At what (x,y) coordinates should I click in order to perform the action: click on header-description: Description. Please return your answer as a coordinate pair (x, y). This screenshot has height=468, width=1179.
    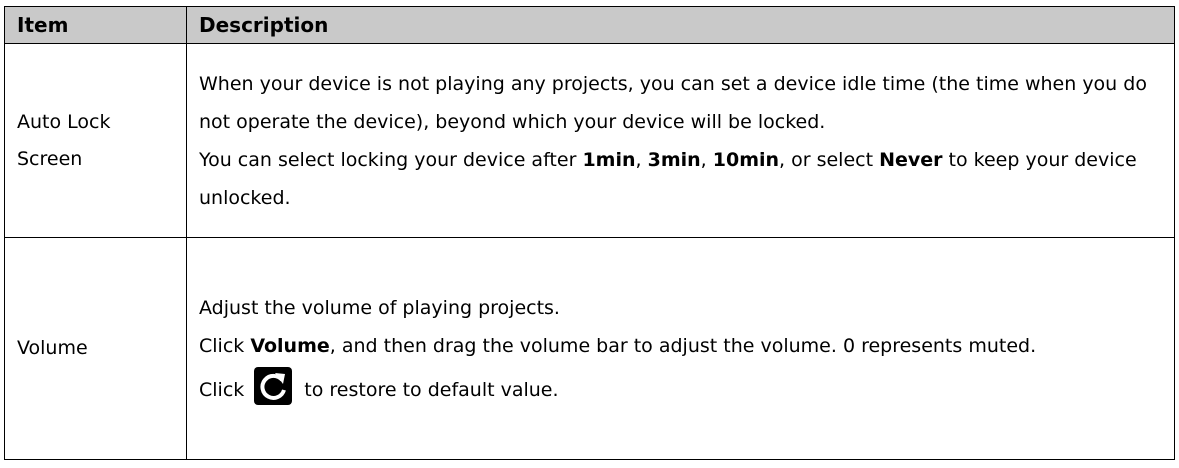
    Looking at the image, I should click on (680, 25).